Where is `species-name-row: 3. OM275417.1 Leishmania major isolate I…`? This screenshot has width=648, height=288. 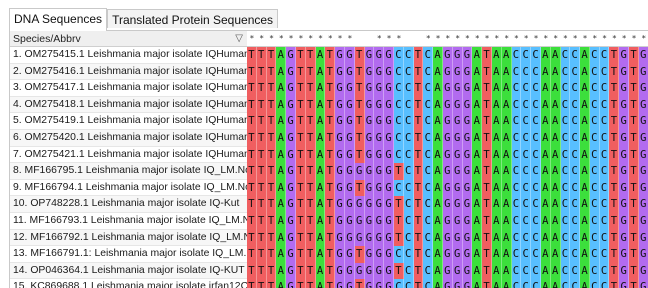 species-name-row: 3. OM275417.1 Leishmania major isolate I… is located at coordinates (128, 88).